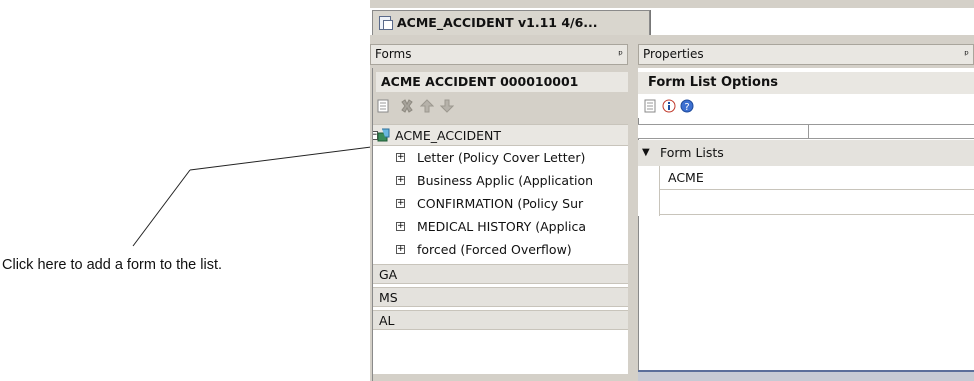 The image size is (974, 381). I want to click on tree-item-label: forced (Forced Overflow), so click(494, 249).